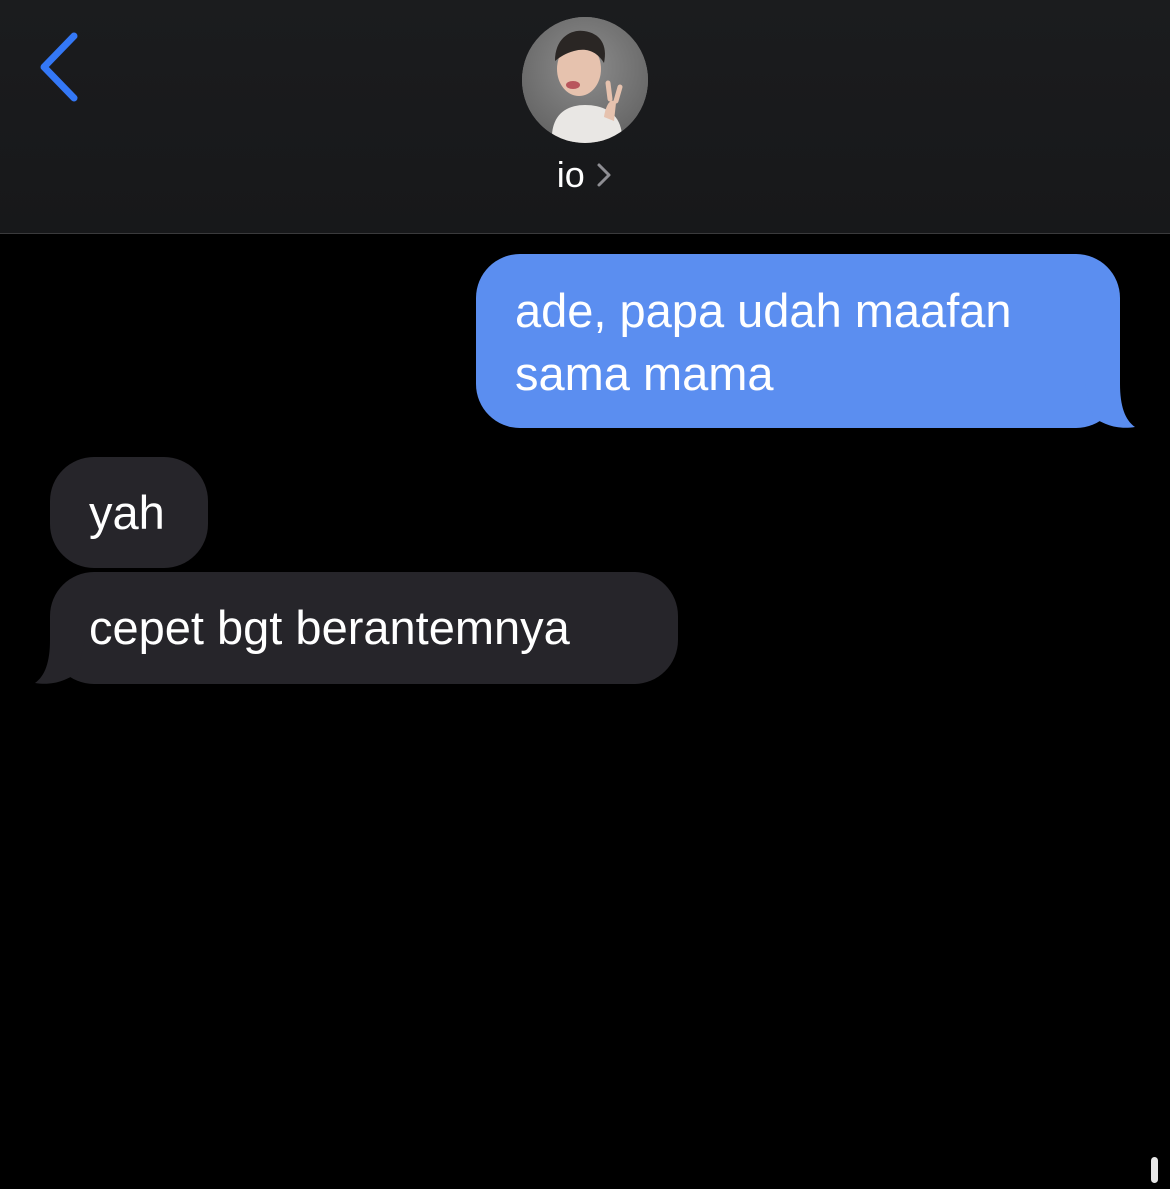 The height and width of the screenshot is (1189, 1170). I want to click on scroll-indicator, so click(1154, 1170).